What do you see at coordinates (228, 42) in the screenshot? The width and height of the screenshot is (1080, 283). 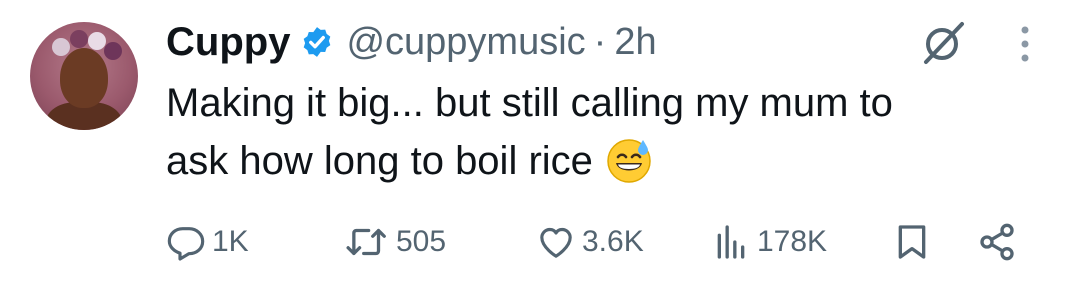 I see `display-name: Cuppy` at bounding box center [228, 42].